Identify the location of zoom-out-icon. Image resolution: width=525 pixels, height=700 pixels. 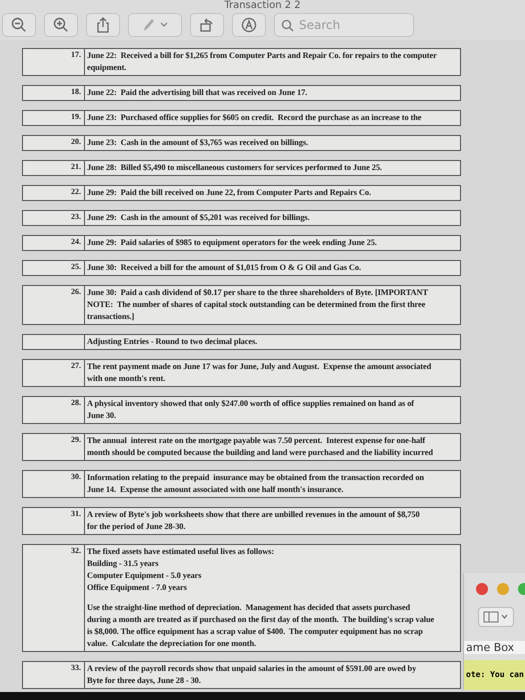
(19, 25).